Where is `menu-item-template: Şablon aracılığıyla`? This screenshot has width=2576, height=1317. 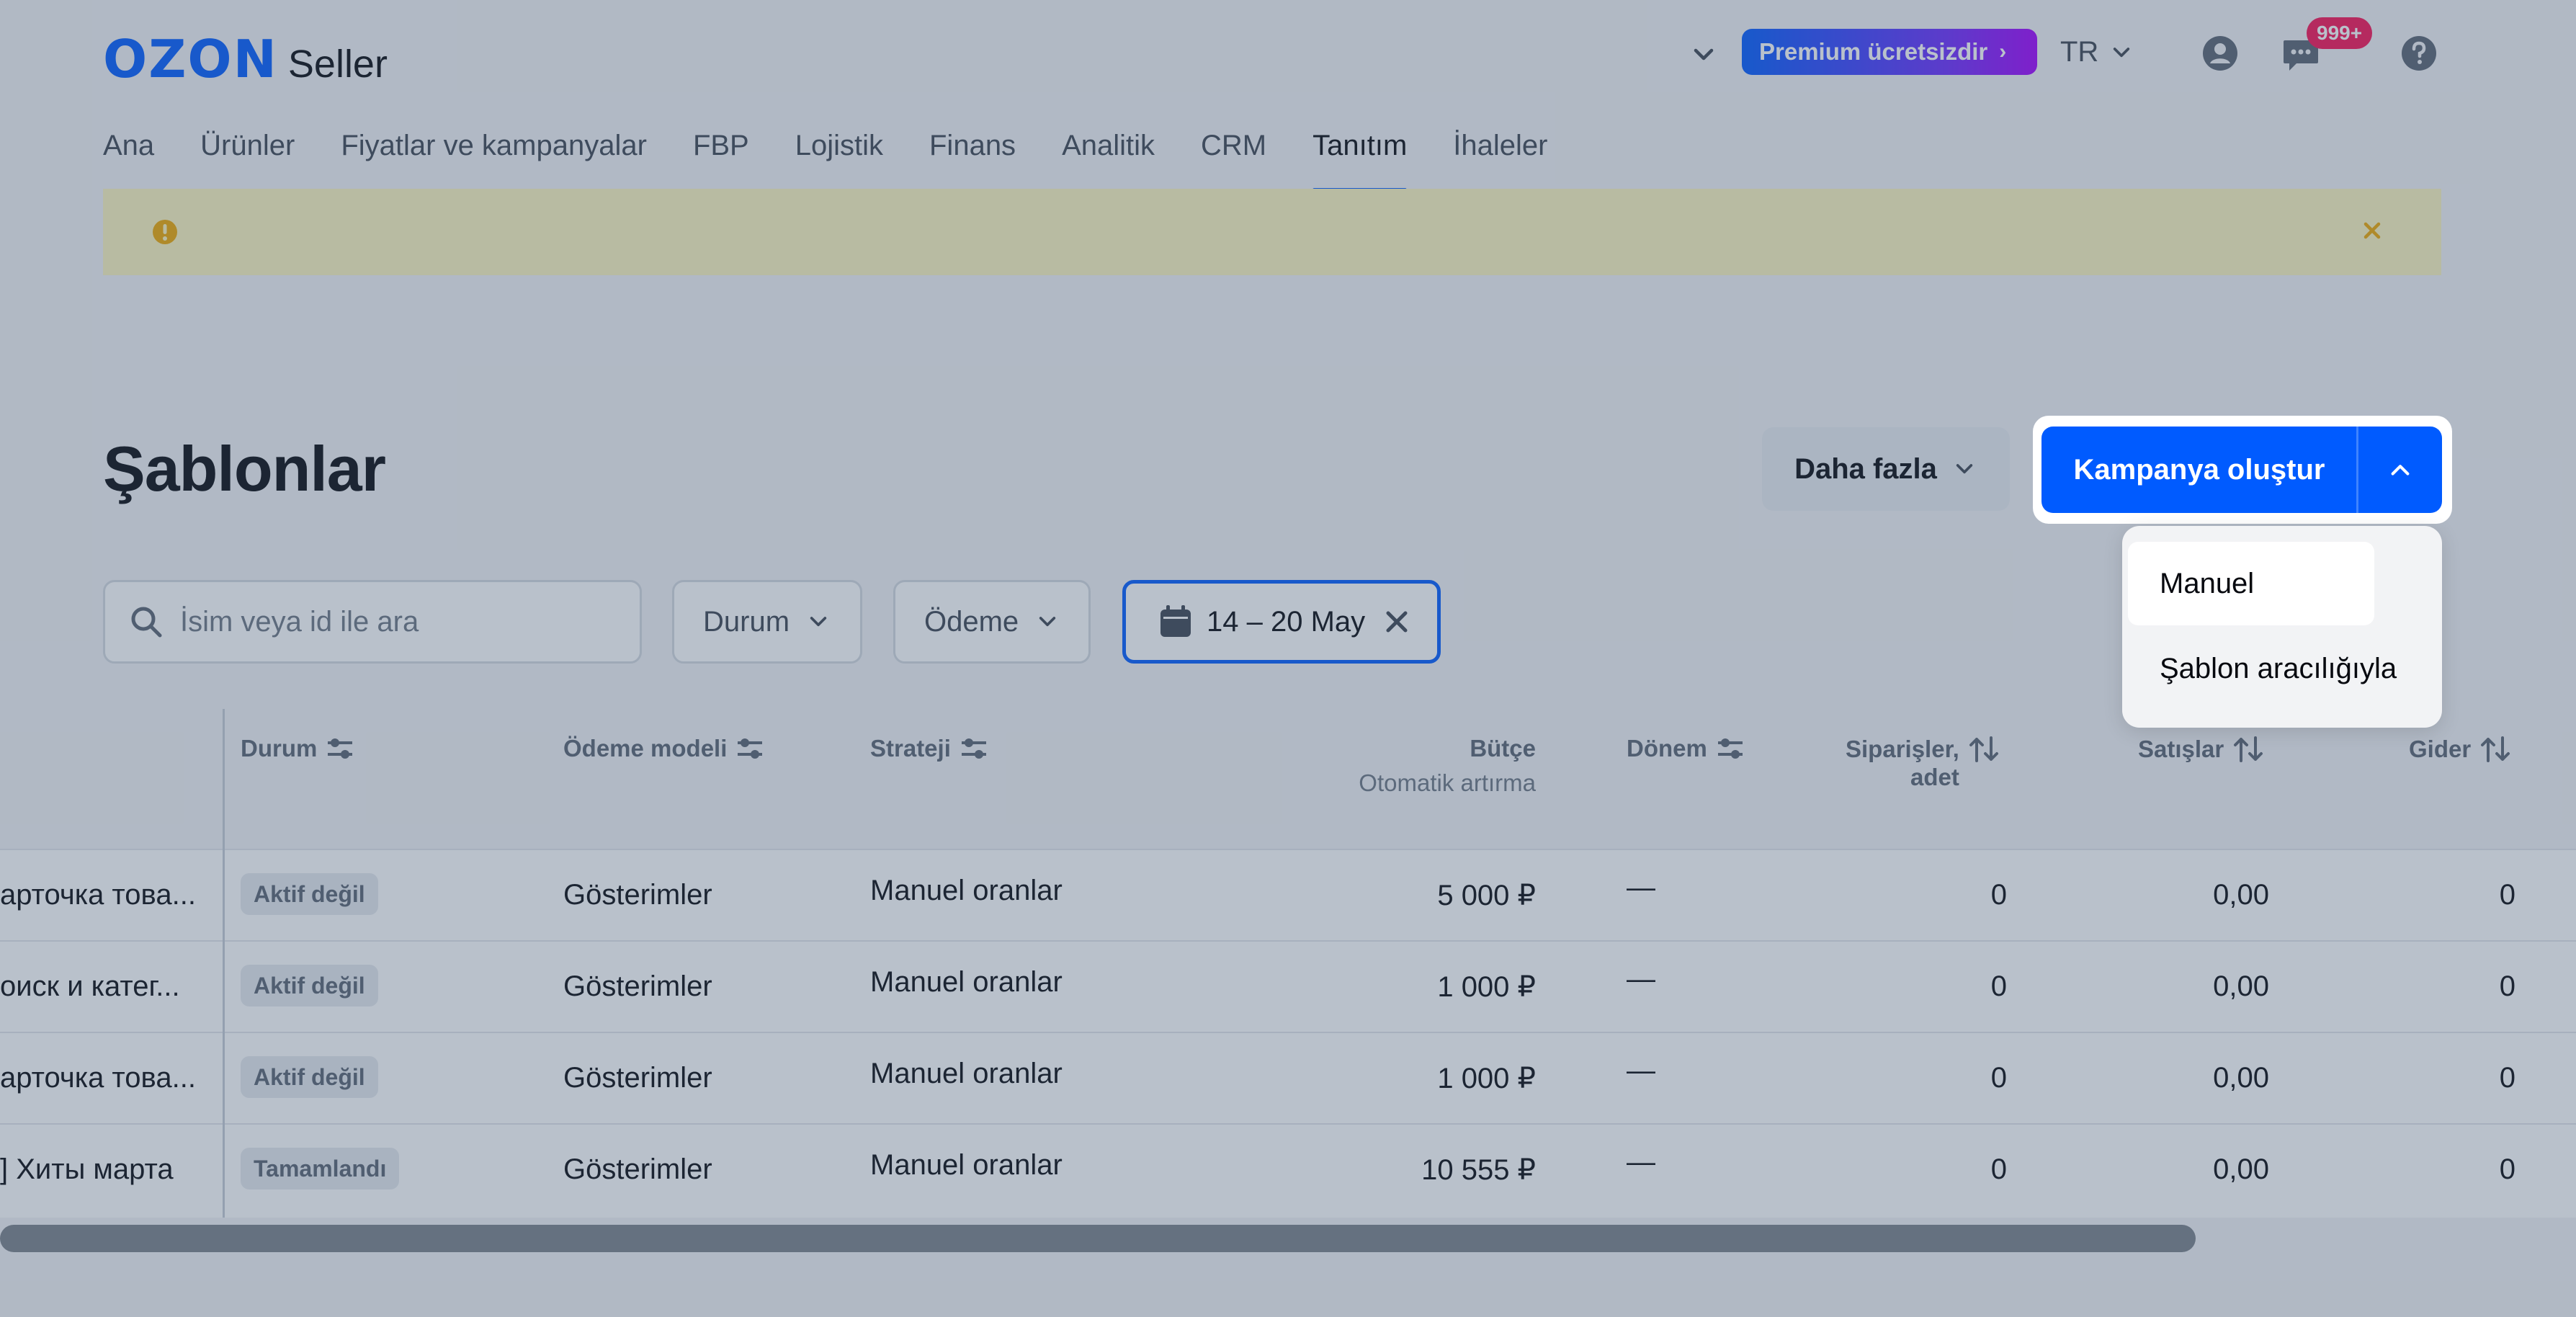 menu-item-template: Şablon aracılığıyla is located at coordinates (2262, 668).